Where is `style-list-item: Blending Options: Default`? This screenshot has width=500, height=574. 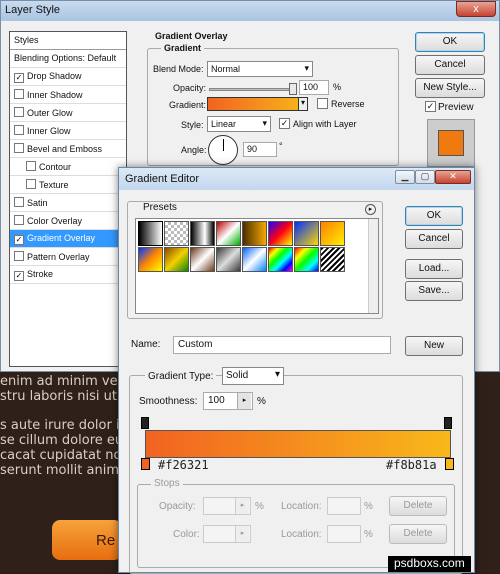 style-list-item: Blending Options: Default is located at coordinates (68, 59).